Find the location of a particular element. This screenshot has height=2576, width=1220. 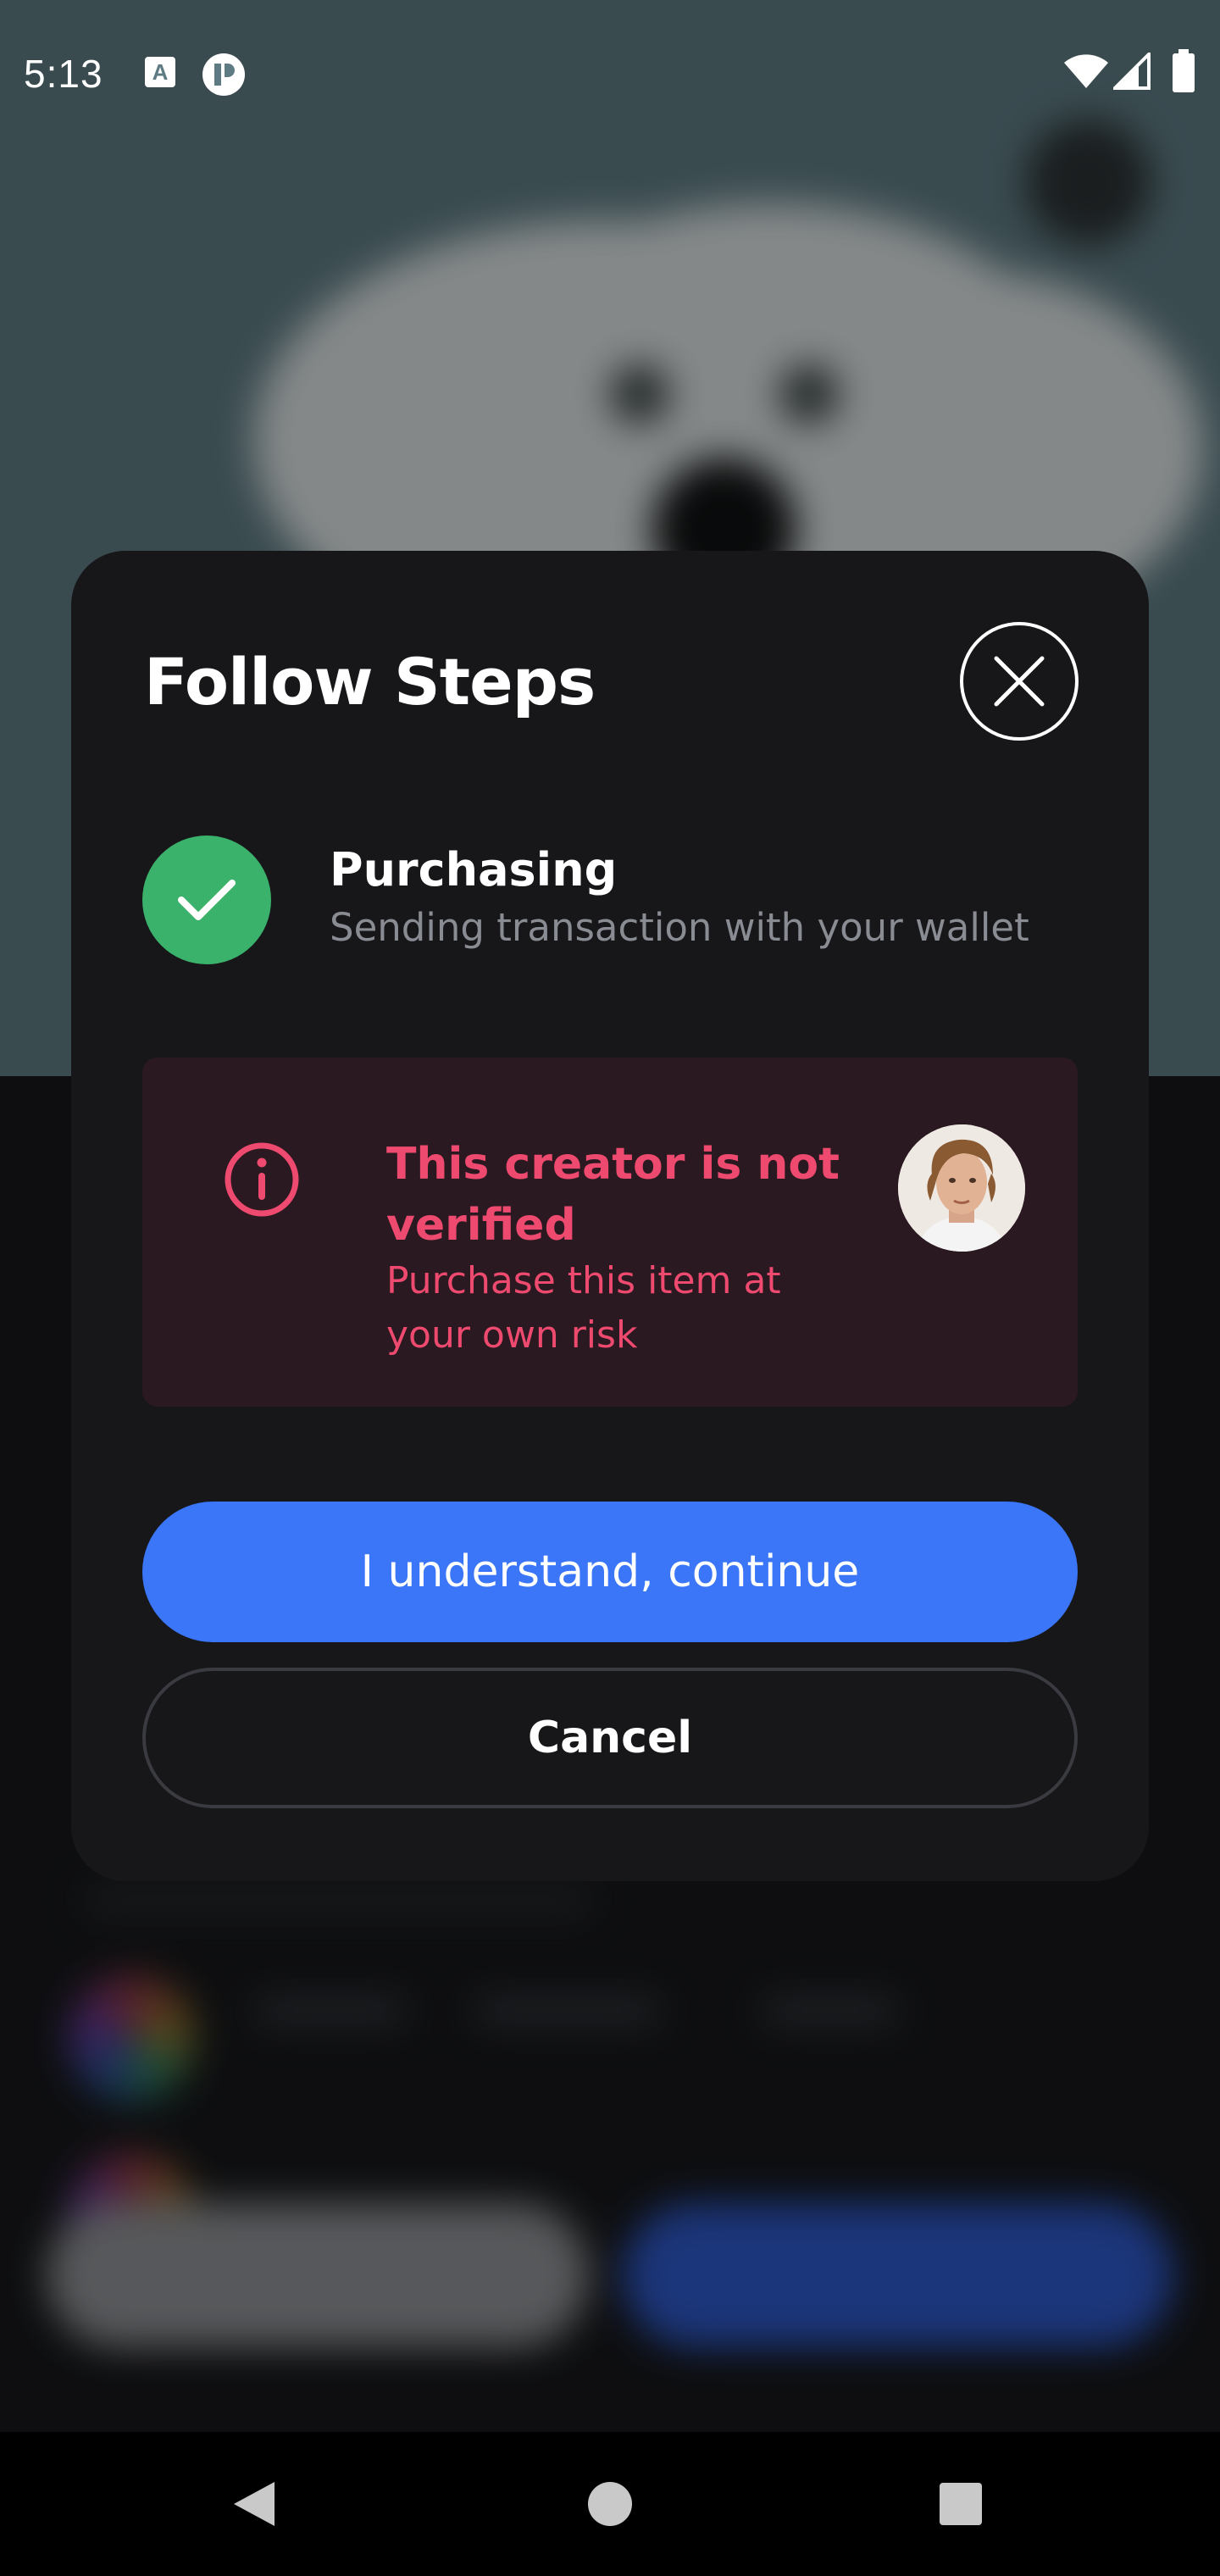

status-bar: 5:13 A is located at coordinates (610, 73).